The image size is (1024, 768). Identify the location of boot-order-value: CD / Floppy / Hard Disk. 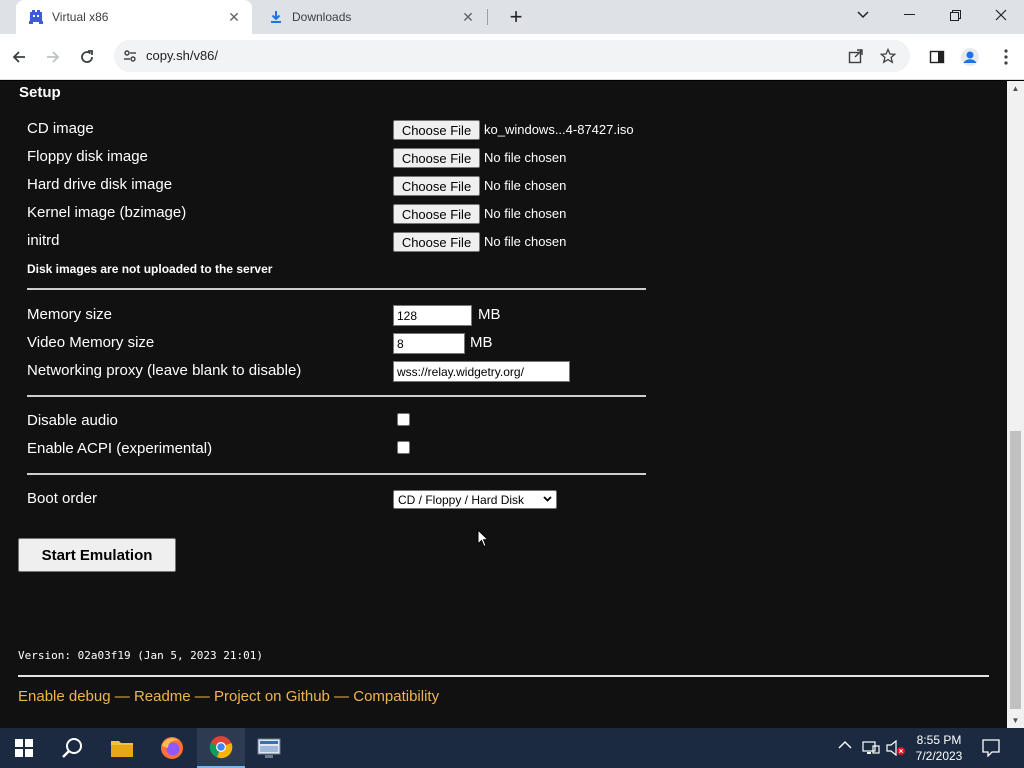
(461, 499).